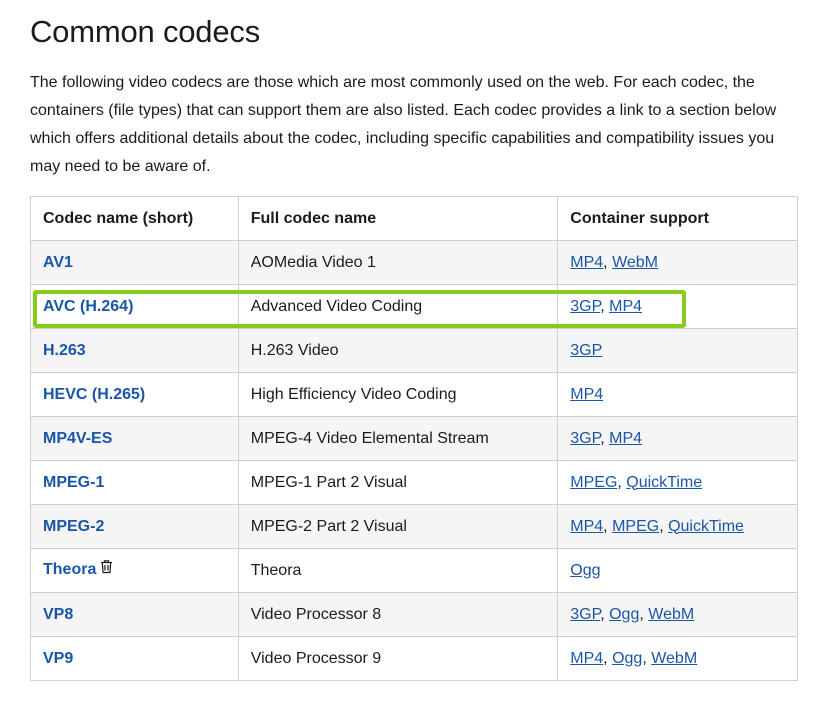 The width and height of the screenshot is (831, 706). What do you see at coordinates (58, 658) in the screenshot?
I see `codec-link: VP9` at bounding box center [58, 658].